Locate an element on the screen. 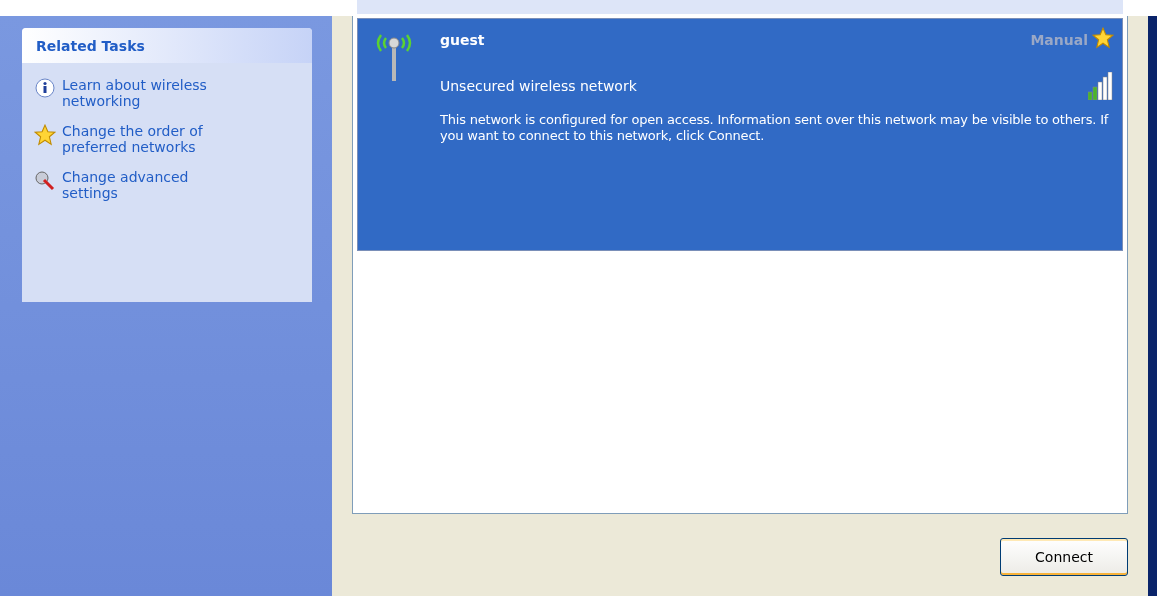 This screenshot has width=1157, height=596. info-icon is located at coordinates (45, 89).